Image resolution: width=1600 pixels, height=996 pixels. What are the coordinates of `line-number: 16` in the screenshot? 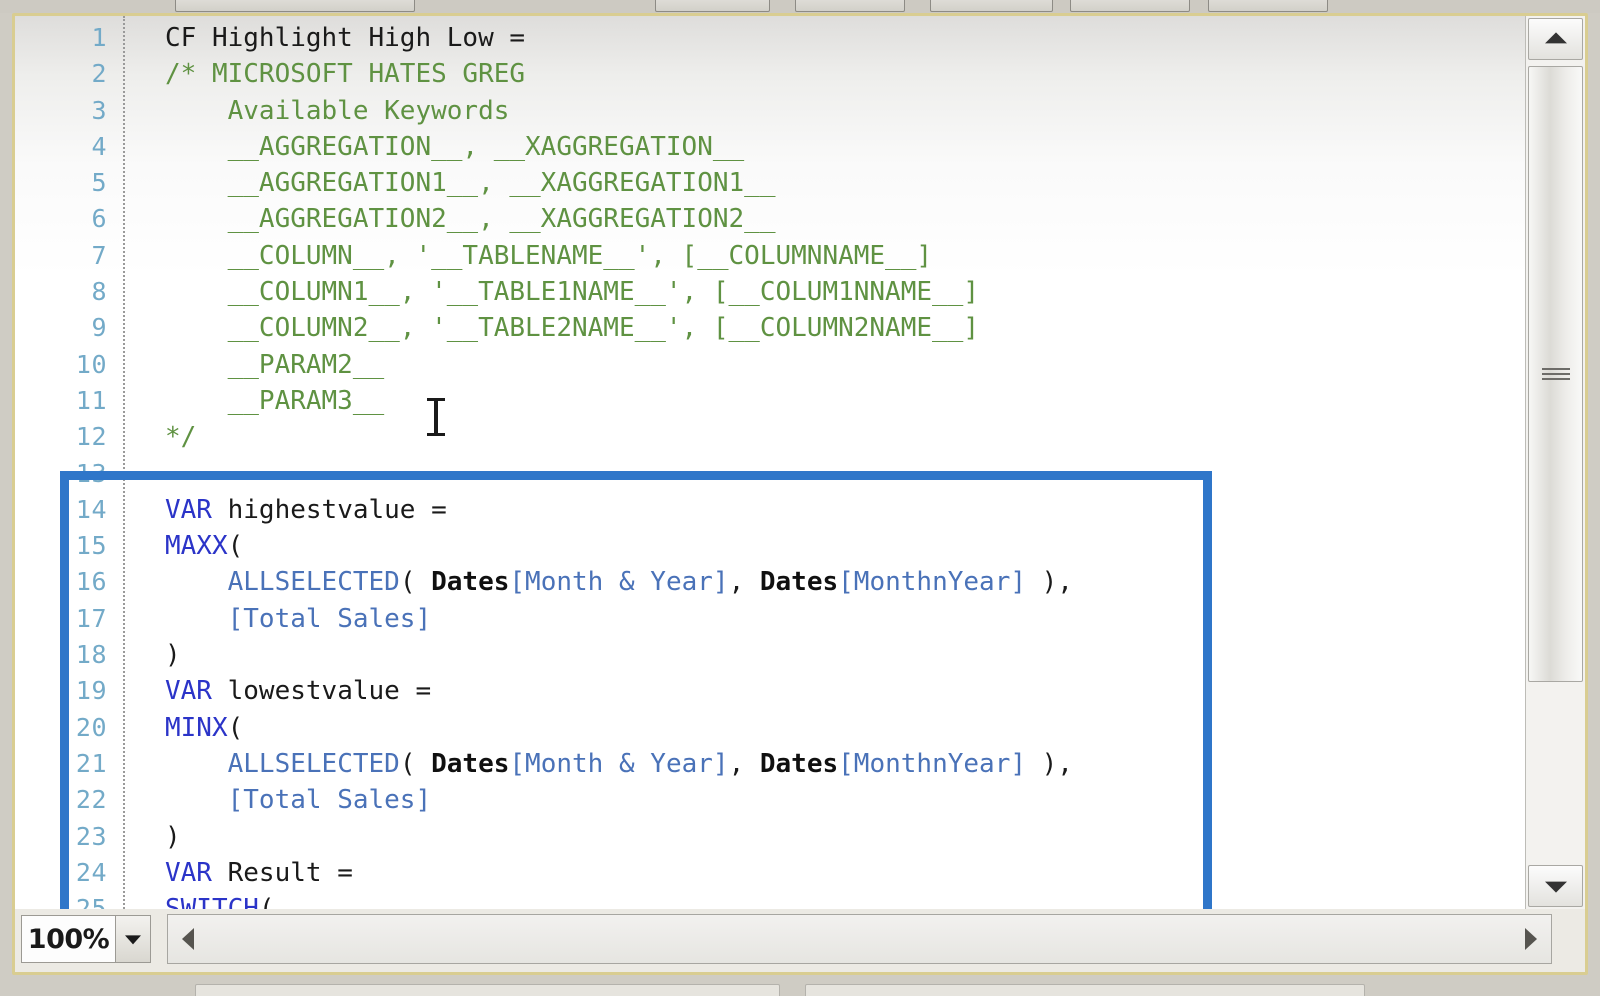 It's located at (91, 582).